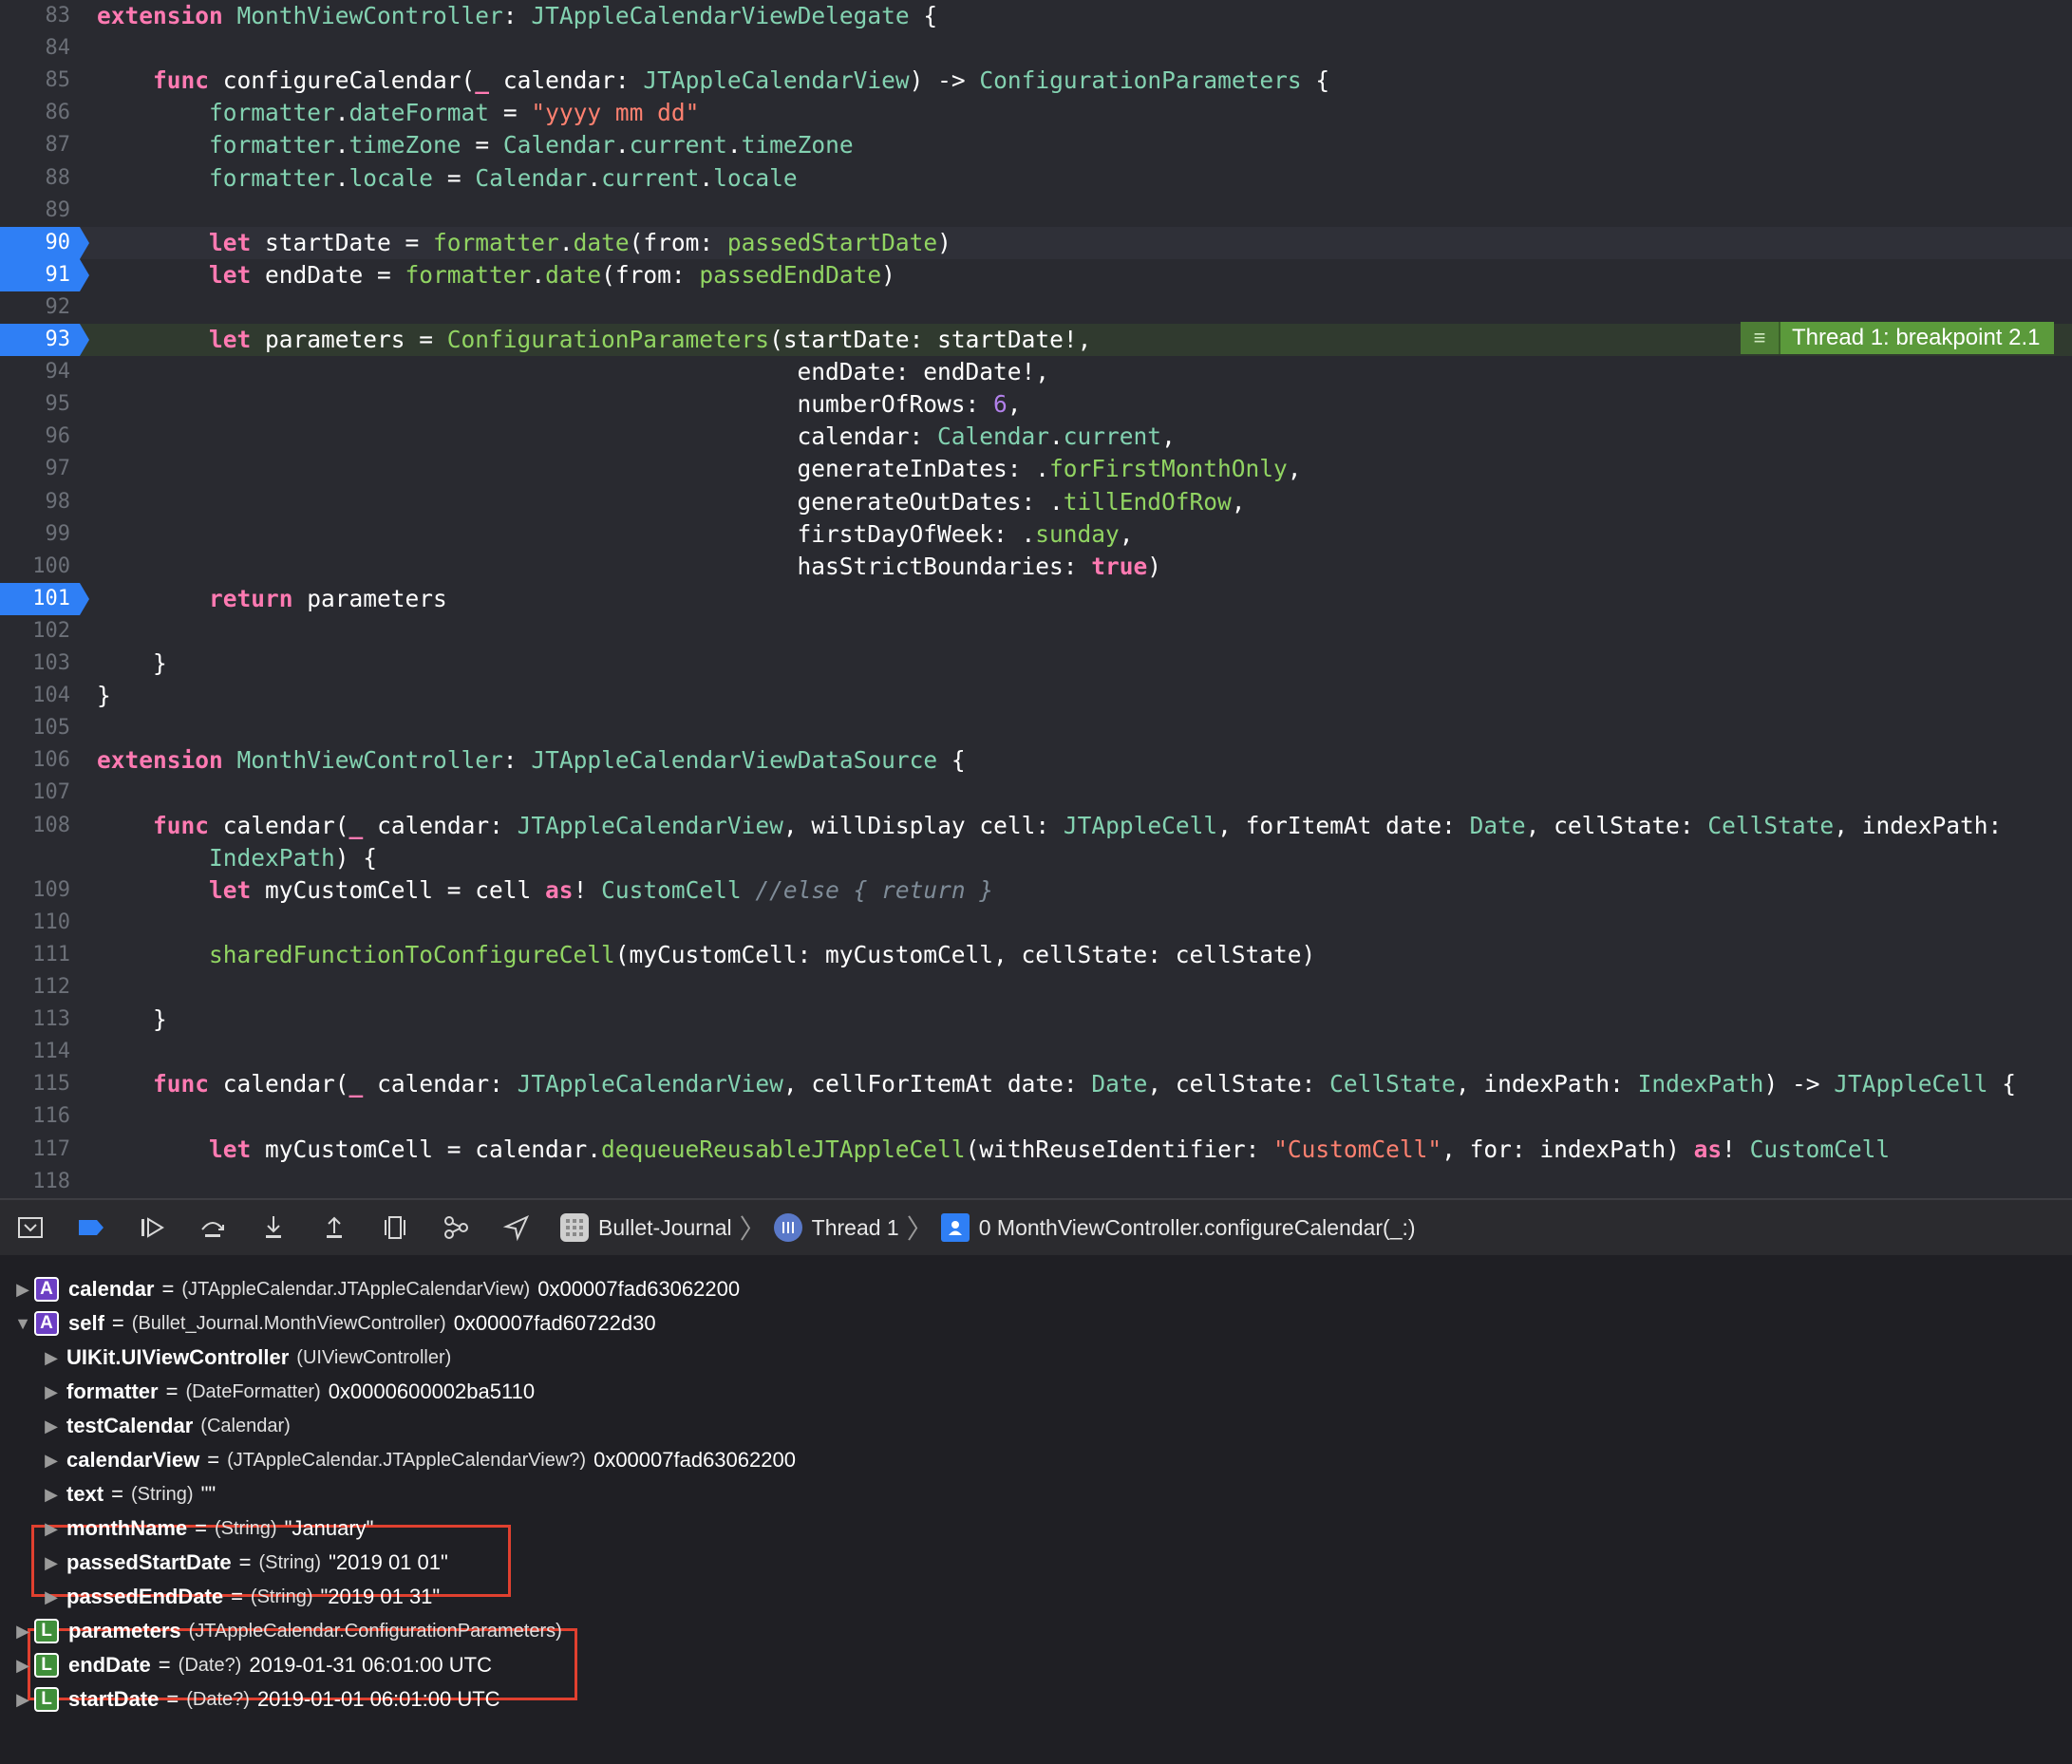 This screenshot has height=1764, width=2072. Describe the element at coordinates (1036, 664) in the screenshot. I see `code-line: 103 }` at that location.